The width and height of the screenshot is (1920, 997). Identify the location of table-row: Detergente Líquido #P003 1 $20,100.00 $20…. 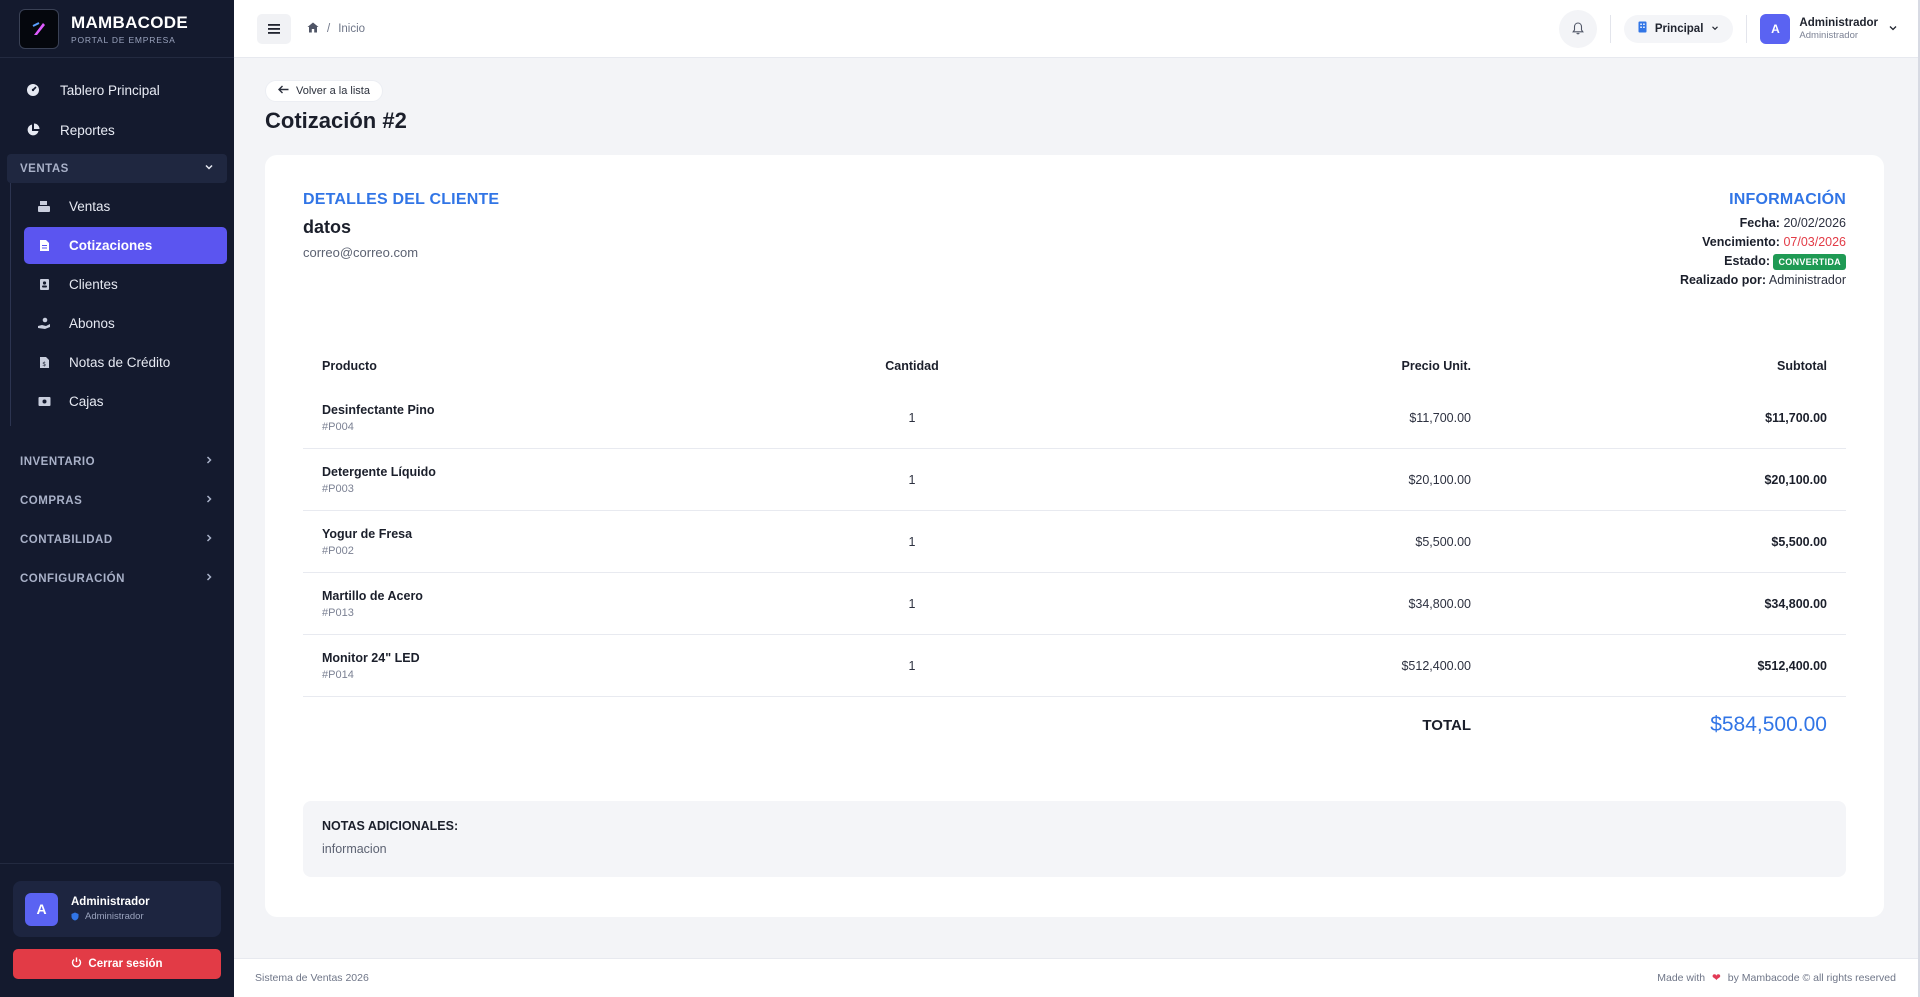
(1074, 480).